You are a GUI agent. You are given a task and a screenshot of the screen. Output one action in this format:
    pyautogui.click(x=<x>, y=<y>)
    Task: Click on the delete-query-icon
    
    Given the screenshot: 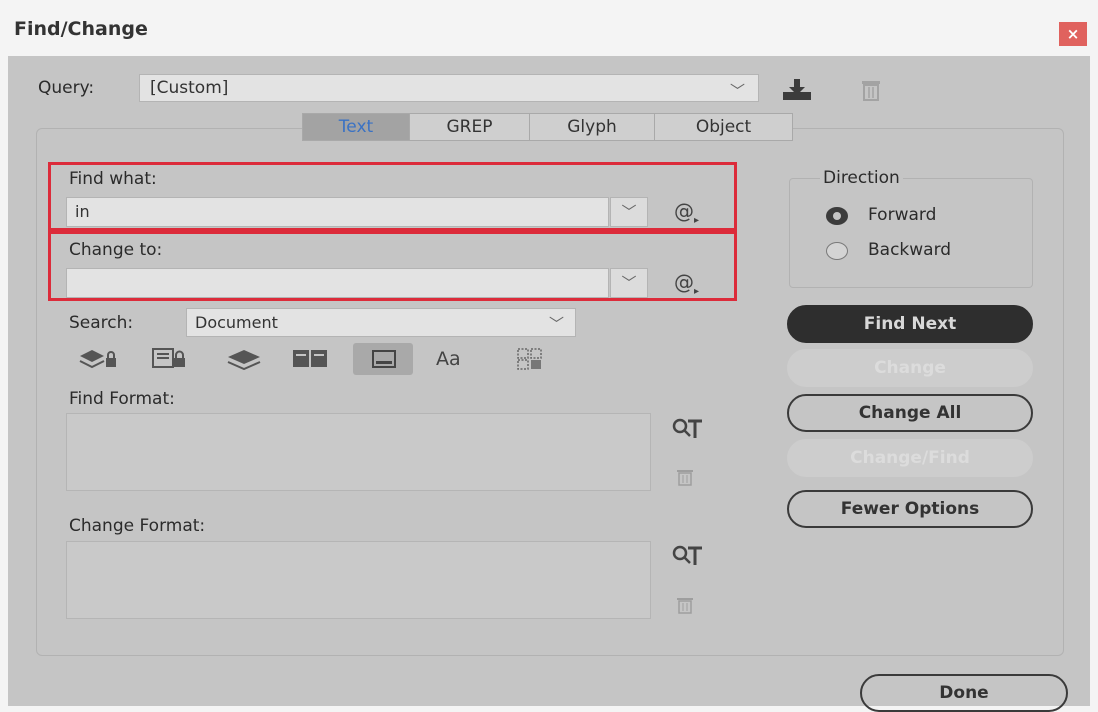 What is the action you would take?
    pyautogui.click(x=871, y=92)
    